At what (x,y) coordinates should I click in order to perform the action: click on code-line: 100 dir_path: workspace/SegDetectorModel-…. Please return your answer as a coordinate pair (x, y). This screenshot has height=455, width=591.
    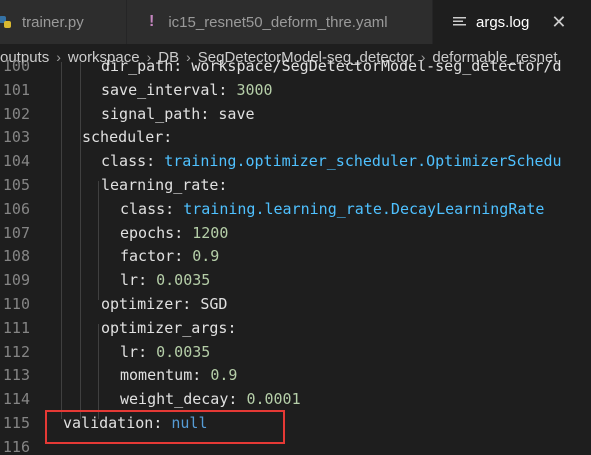
    Looking at the image, I should click on (295, 69).